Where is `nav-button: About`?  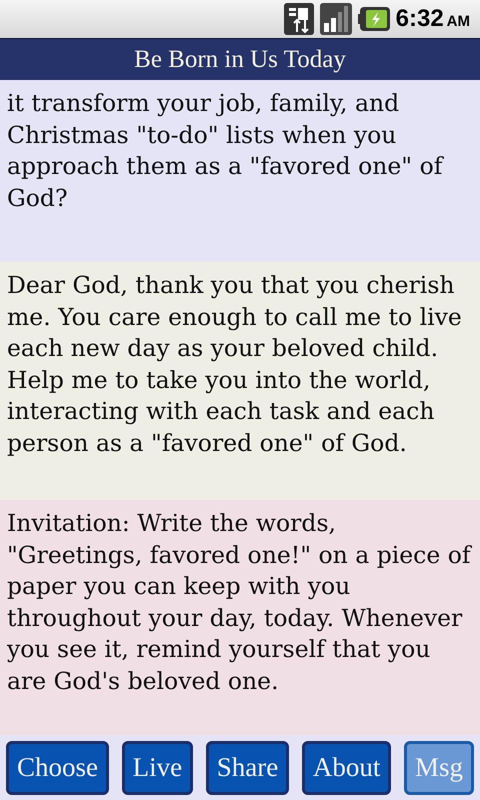
nav-button: About is located at coordinates (347, 767).